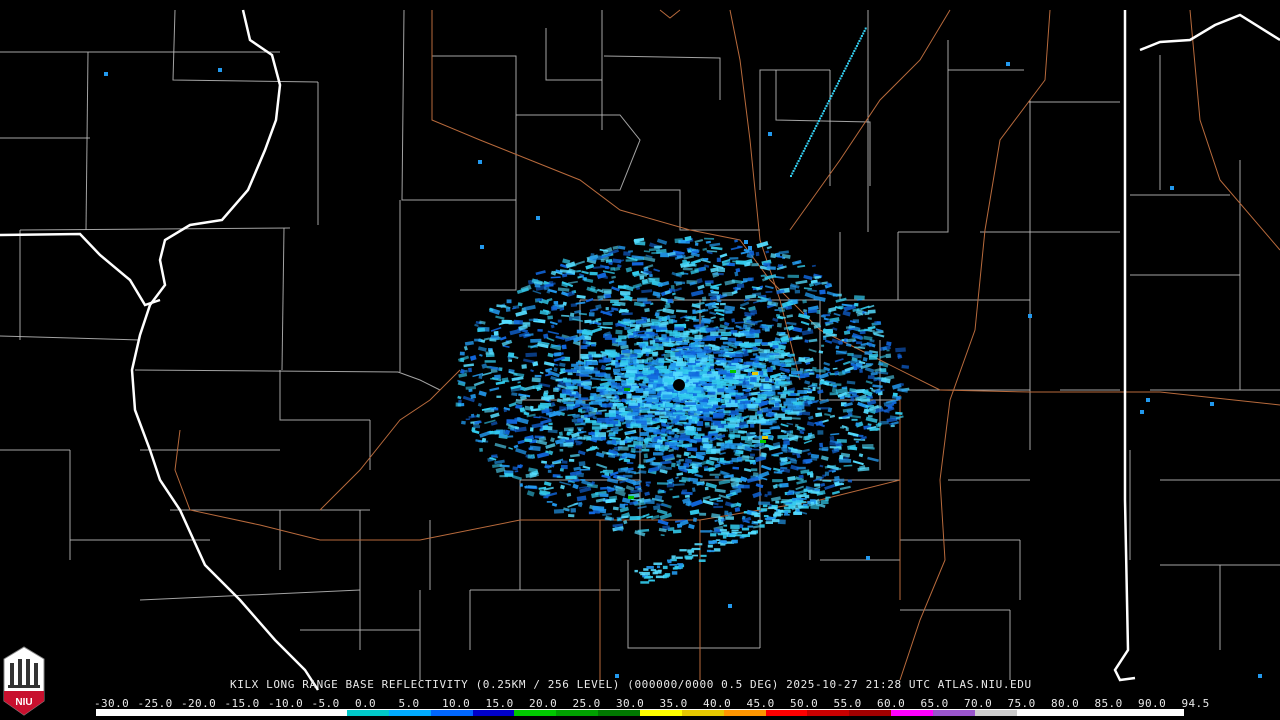 The height and width of the screenshot is (720, 1280). What do you see at coordinates (23, 702) in the screenshot?
I see `logo-text: NIU` at bounding box center [23, 702].